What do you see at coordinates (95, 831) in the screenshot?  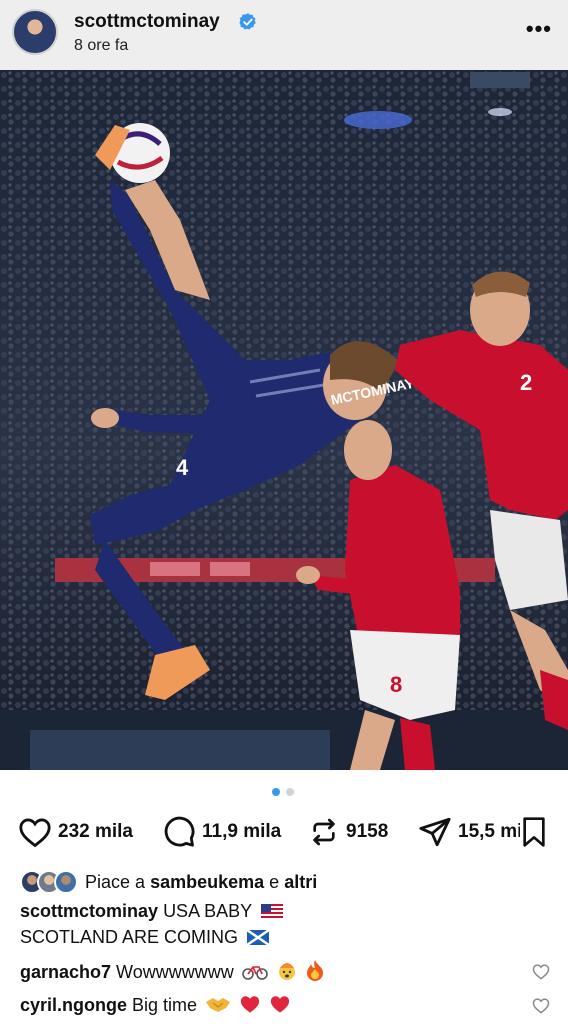 I see `likes-count: 232 mila` at bounding box center [95, 831].